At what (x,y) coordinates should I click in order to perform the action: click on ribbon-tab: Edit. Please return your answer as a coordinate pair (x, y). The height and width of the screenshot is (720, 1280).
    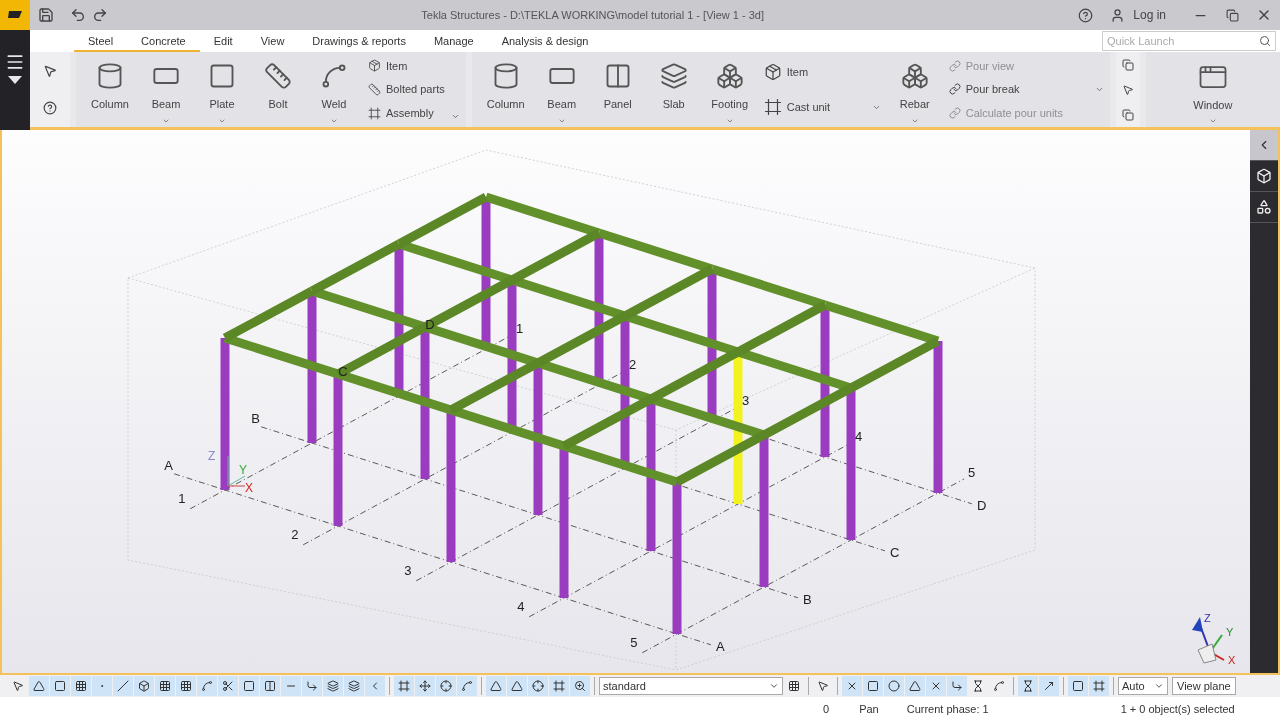
    Looking at the image, I should click on (223, 43).